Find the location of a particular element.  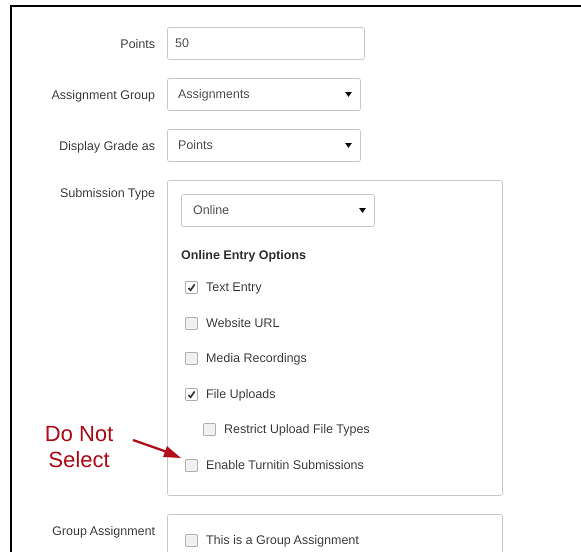

field-label: Display Grade as is located at coordinates (106, 146).